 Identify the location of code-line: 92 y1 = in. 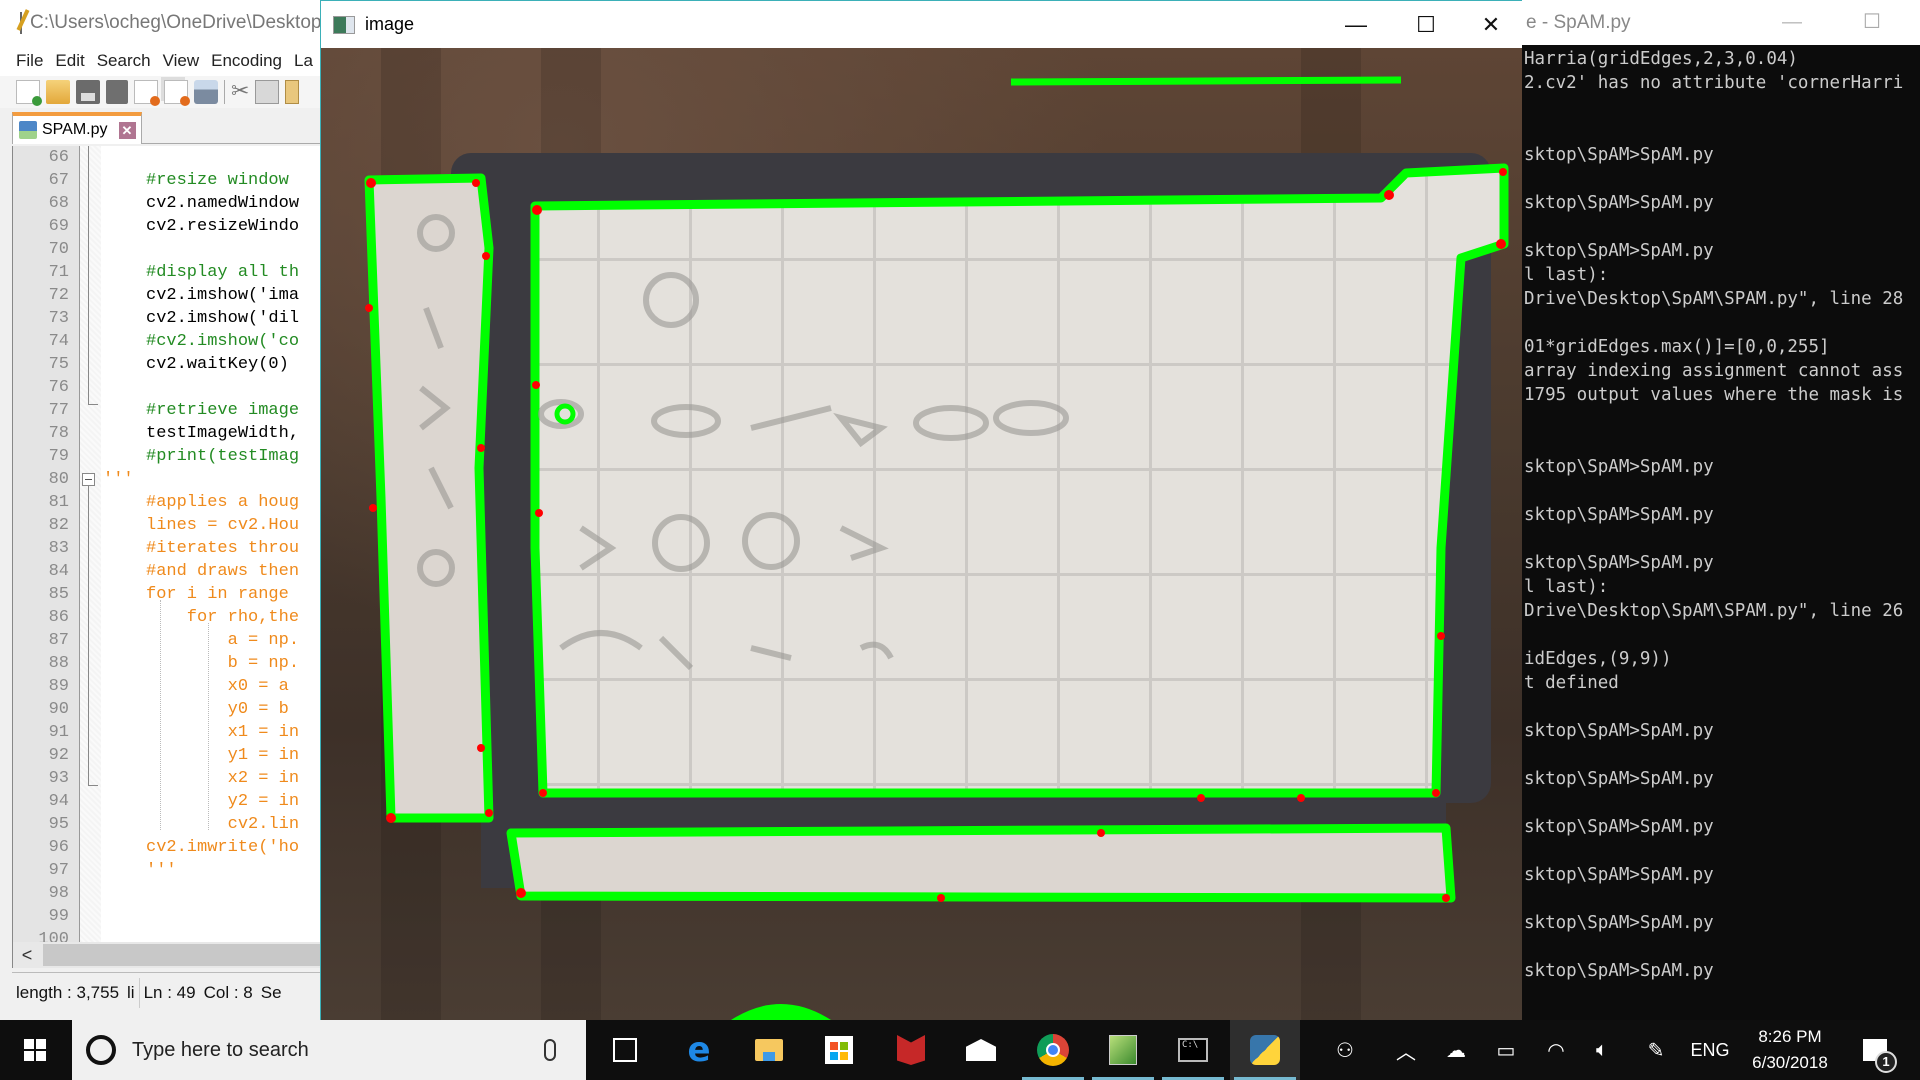
(167, 755).